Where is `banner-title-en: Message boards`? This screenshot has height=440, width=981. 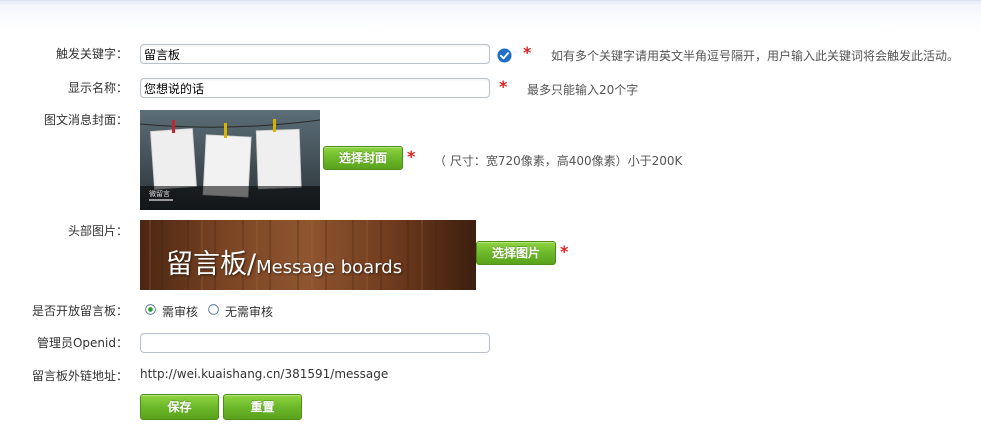 banner-title-en: Message boards is located at coordinates (329, 267).